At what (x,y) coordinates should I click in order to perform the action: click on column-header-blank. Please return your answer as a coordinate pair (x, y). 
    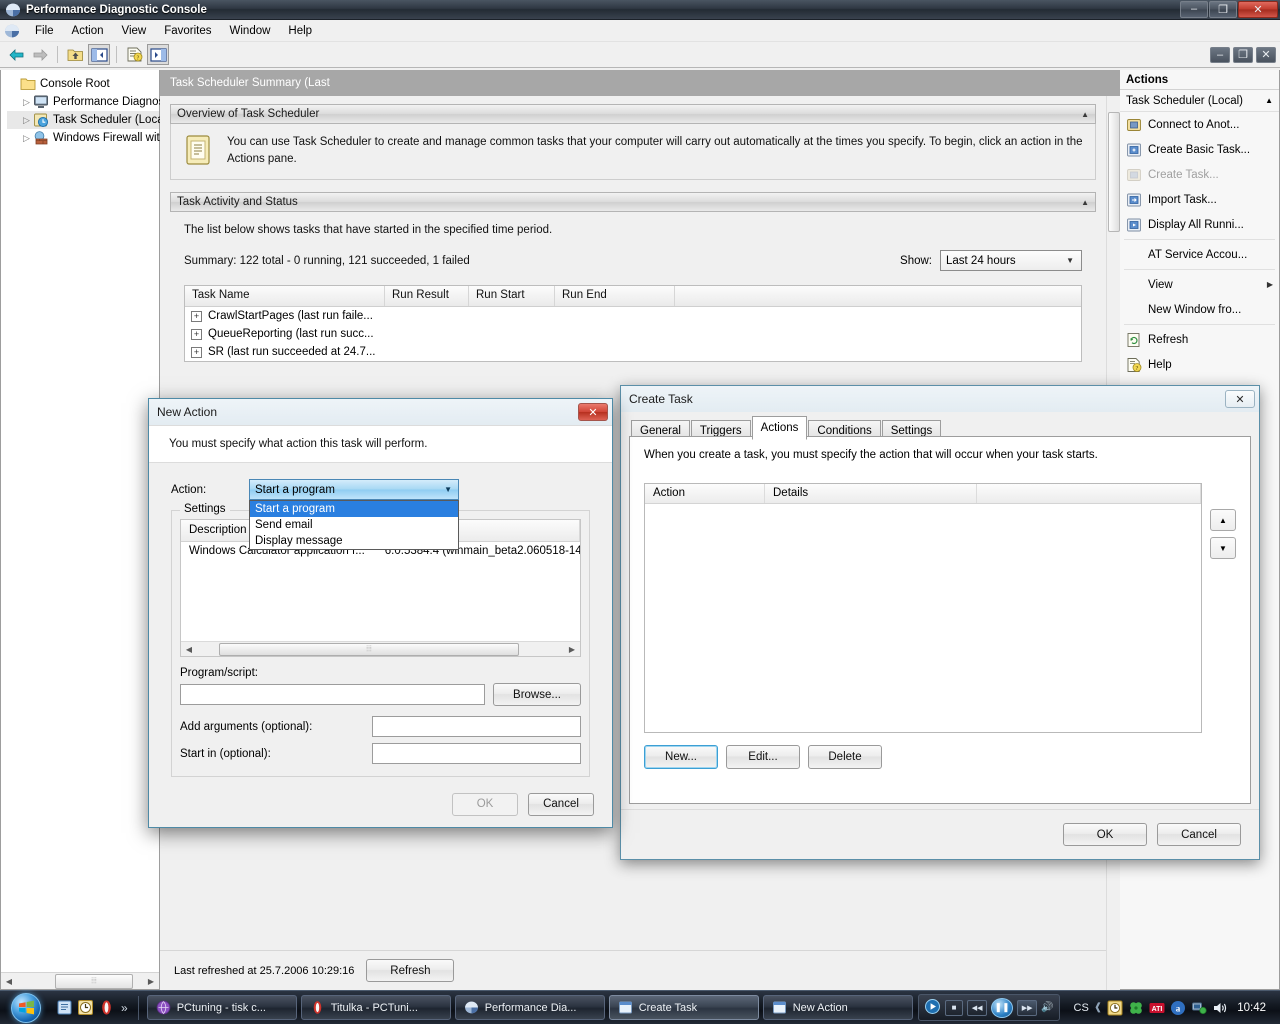
    Looking at the image, I should click on (1089, 493).